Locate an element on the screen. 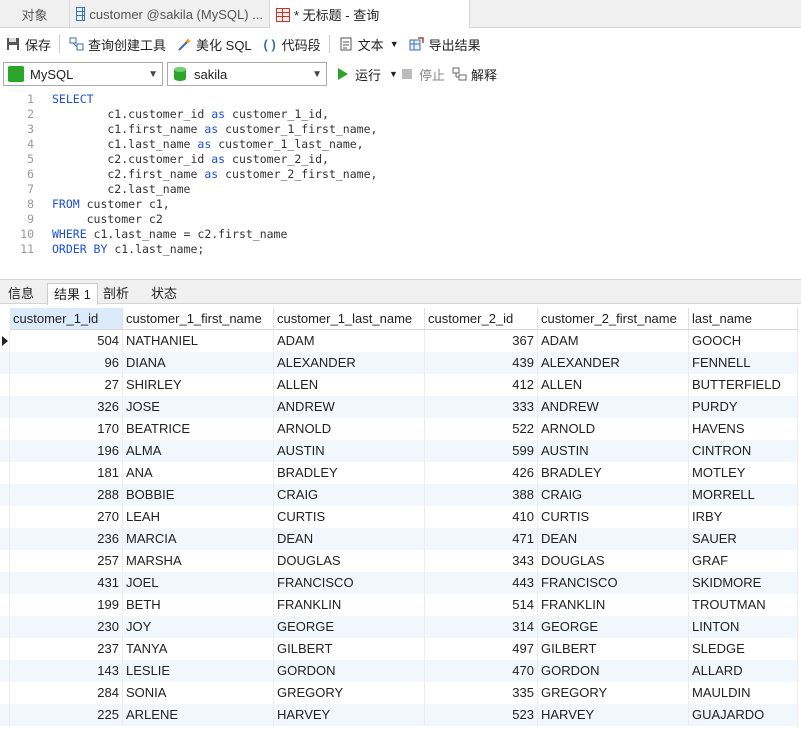 The height and width of the screenshot is (734, 801). run-button: 运行 ▼ is located at coordinates (366, 74).